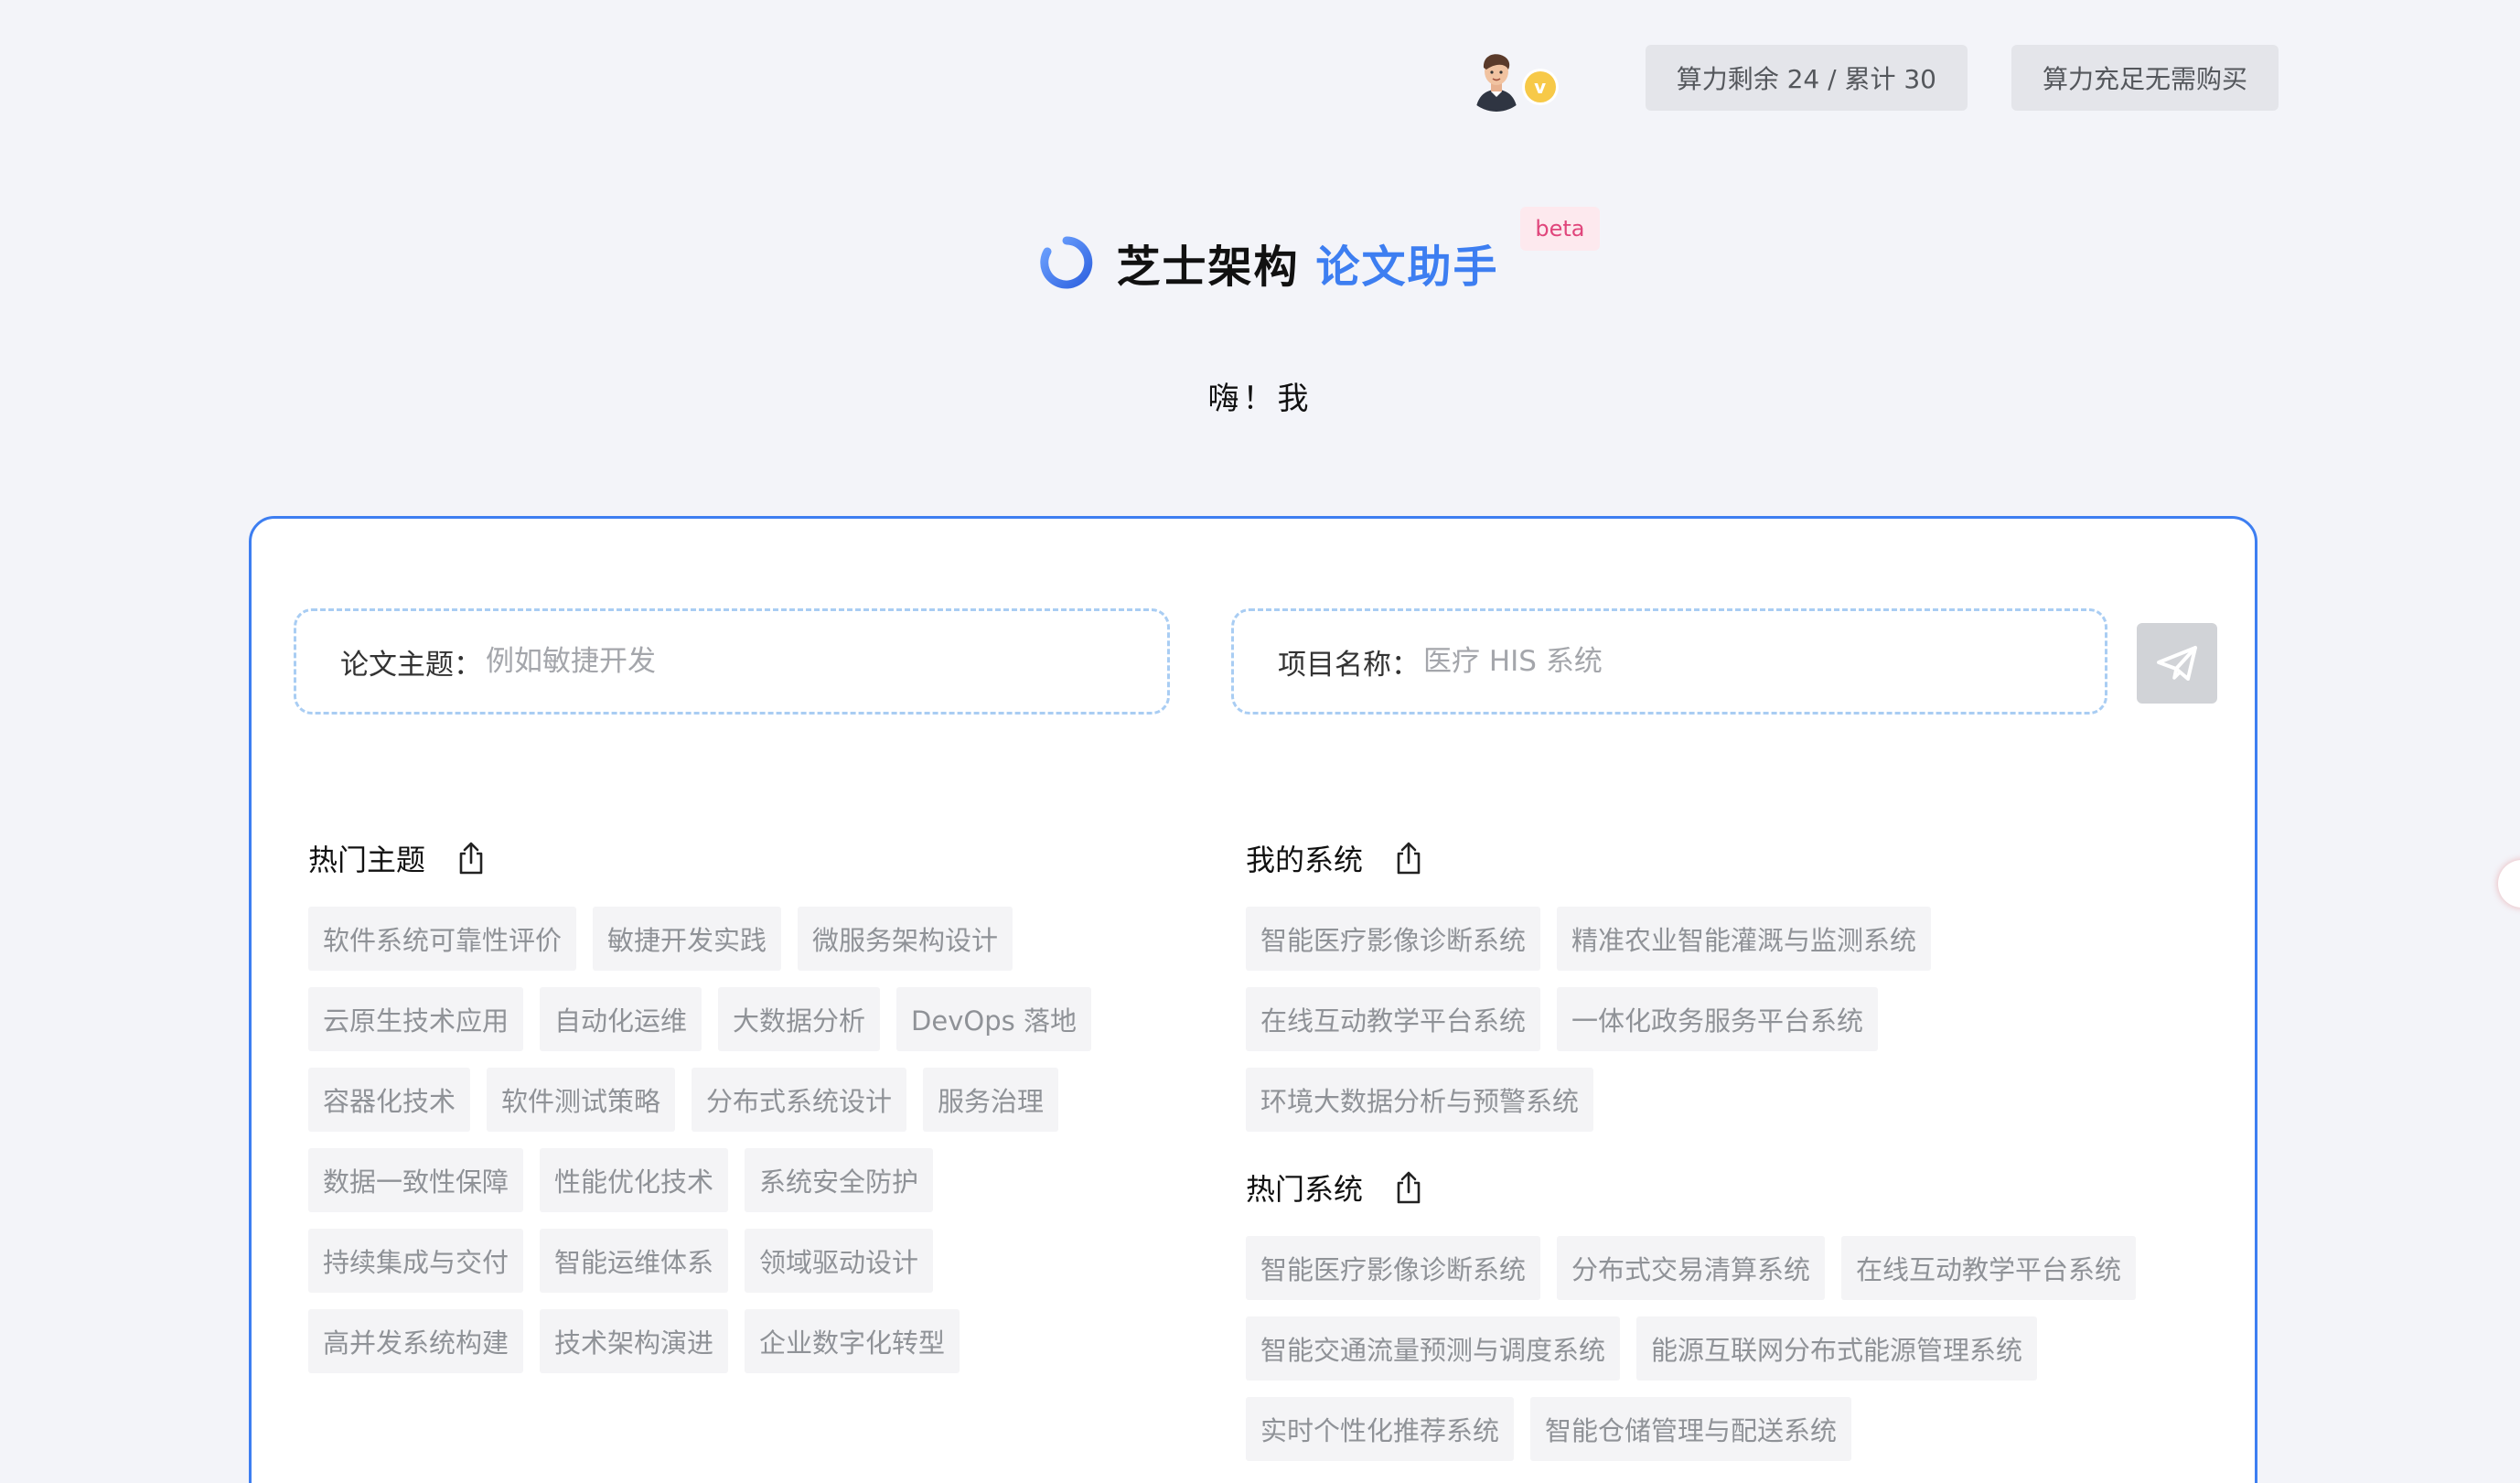 The image size is (2520, 1483). I want to click on topic-tag: 智能运维体系, so click(634, 1261).